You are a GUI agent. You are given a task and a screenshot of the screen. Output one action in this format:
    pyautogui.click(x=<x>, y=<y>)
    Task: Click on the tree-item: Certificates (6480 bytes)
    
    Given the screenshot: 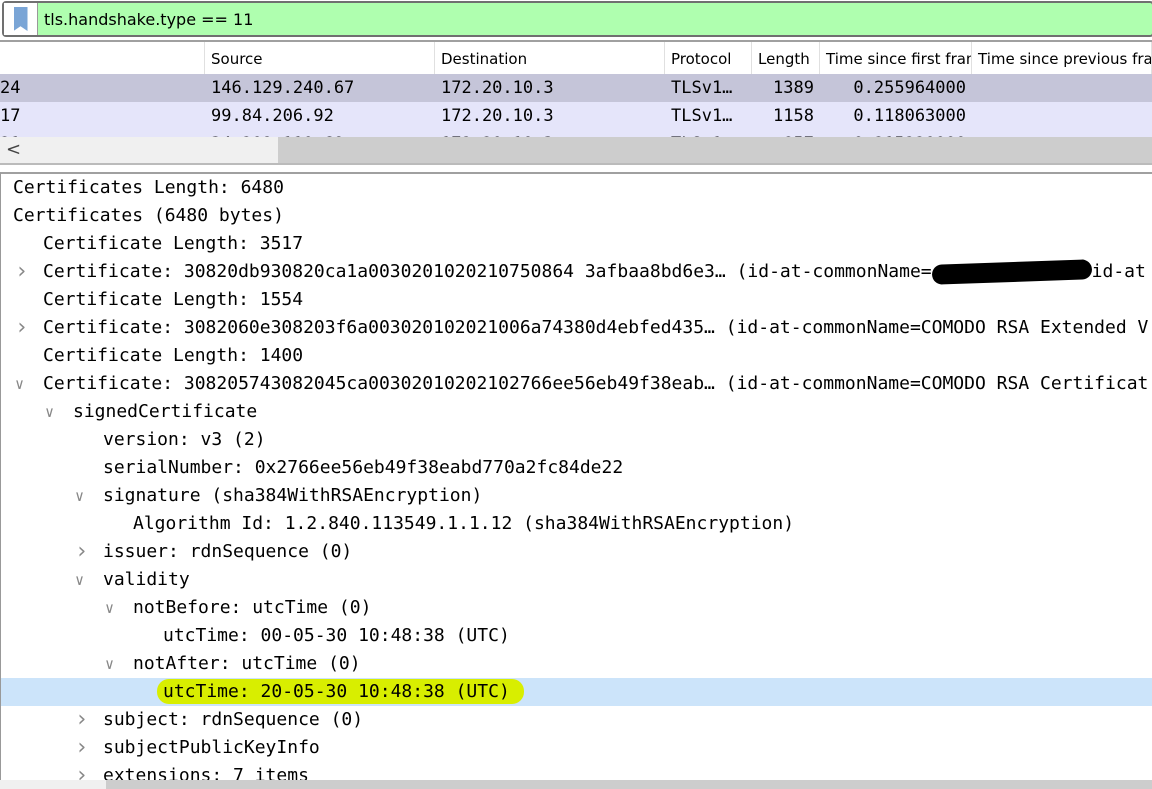 What is the action you would take?
    pyautogui.click(x=576, y=216)
    